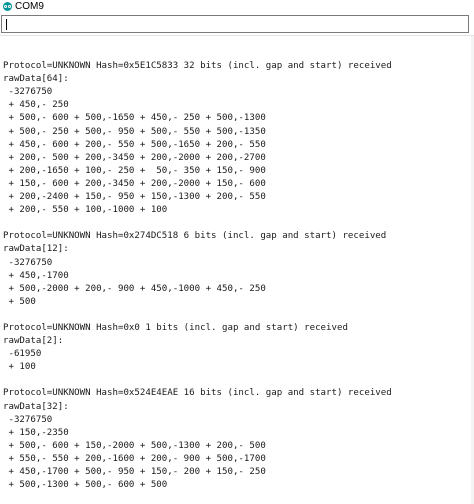 The height and width of the screenshot is (504, 474). Describe the element at coordinates (6, 24) in the screenshot. I see `text-caret` at that location.